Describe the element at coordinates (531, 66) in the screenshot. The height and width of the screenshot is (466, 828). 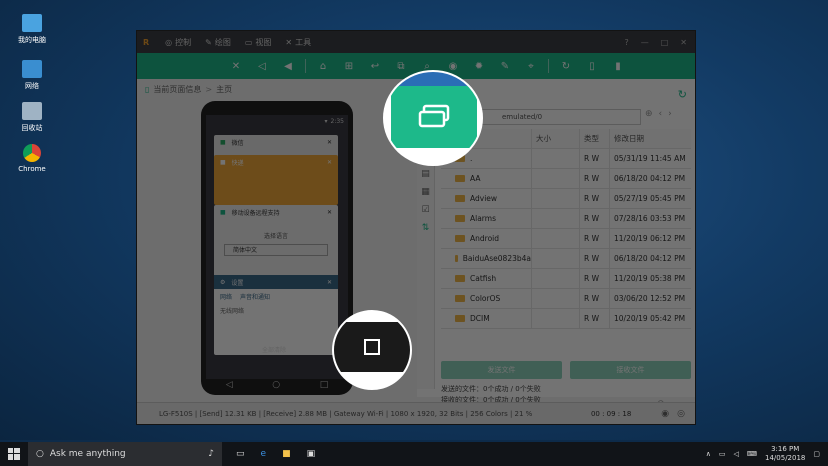
I see `pin-icon: ⌖` at that location.